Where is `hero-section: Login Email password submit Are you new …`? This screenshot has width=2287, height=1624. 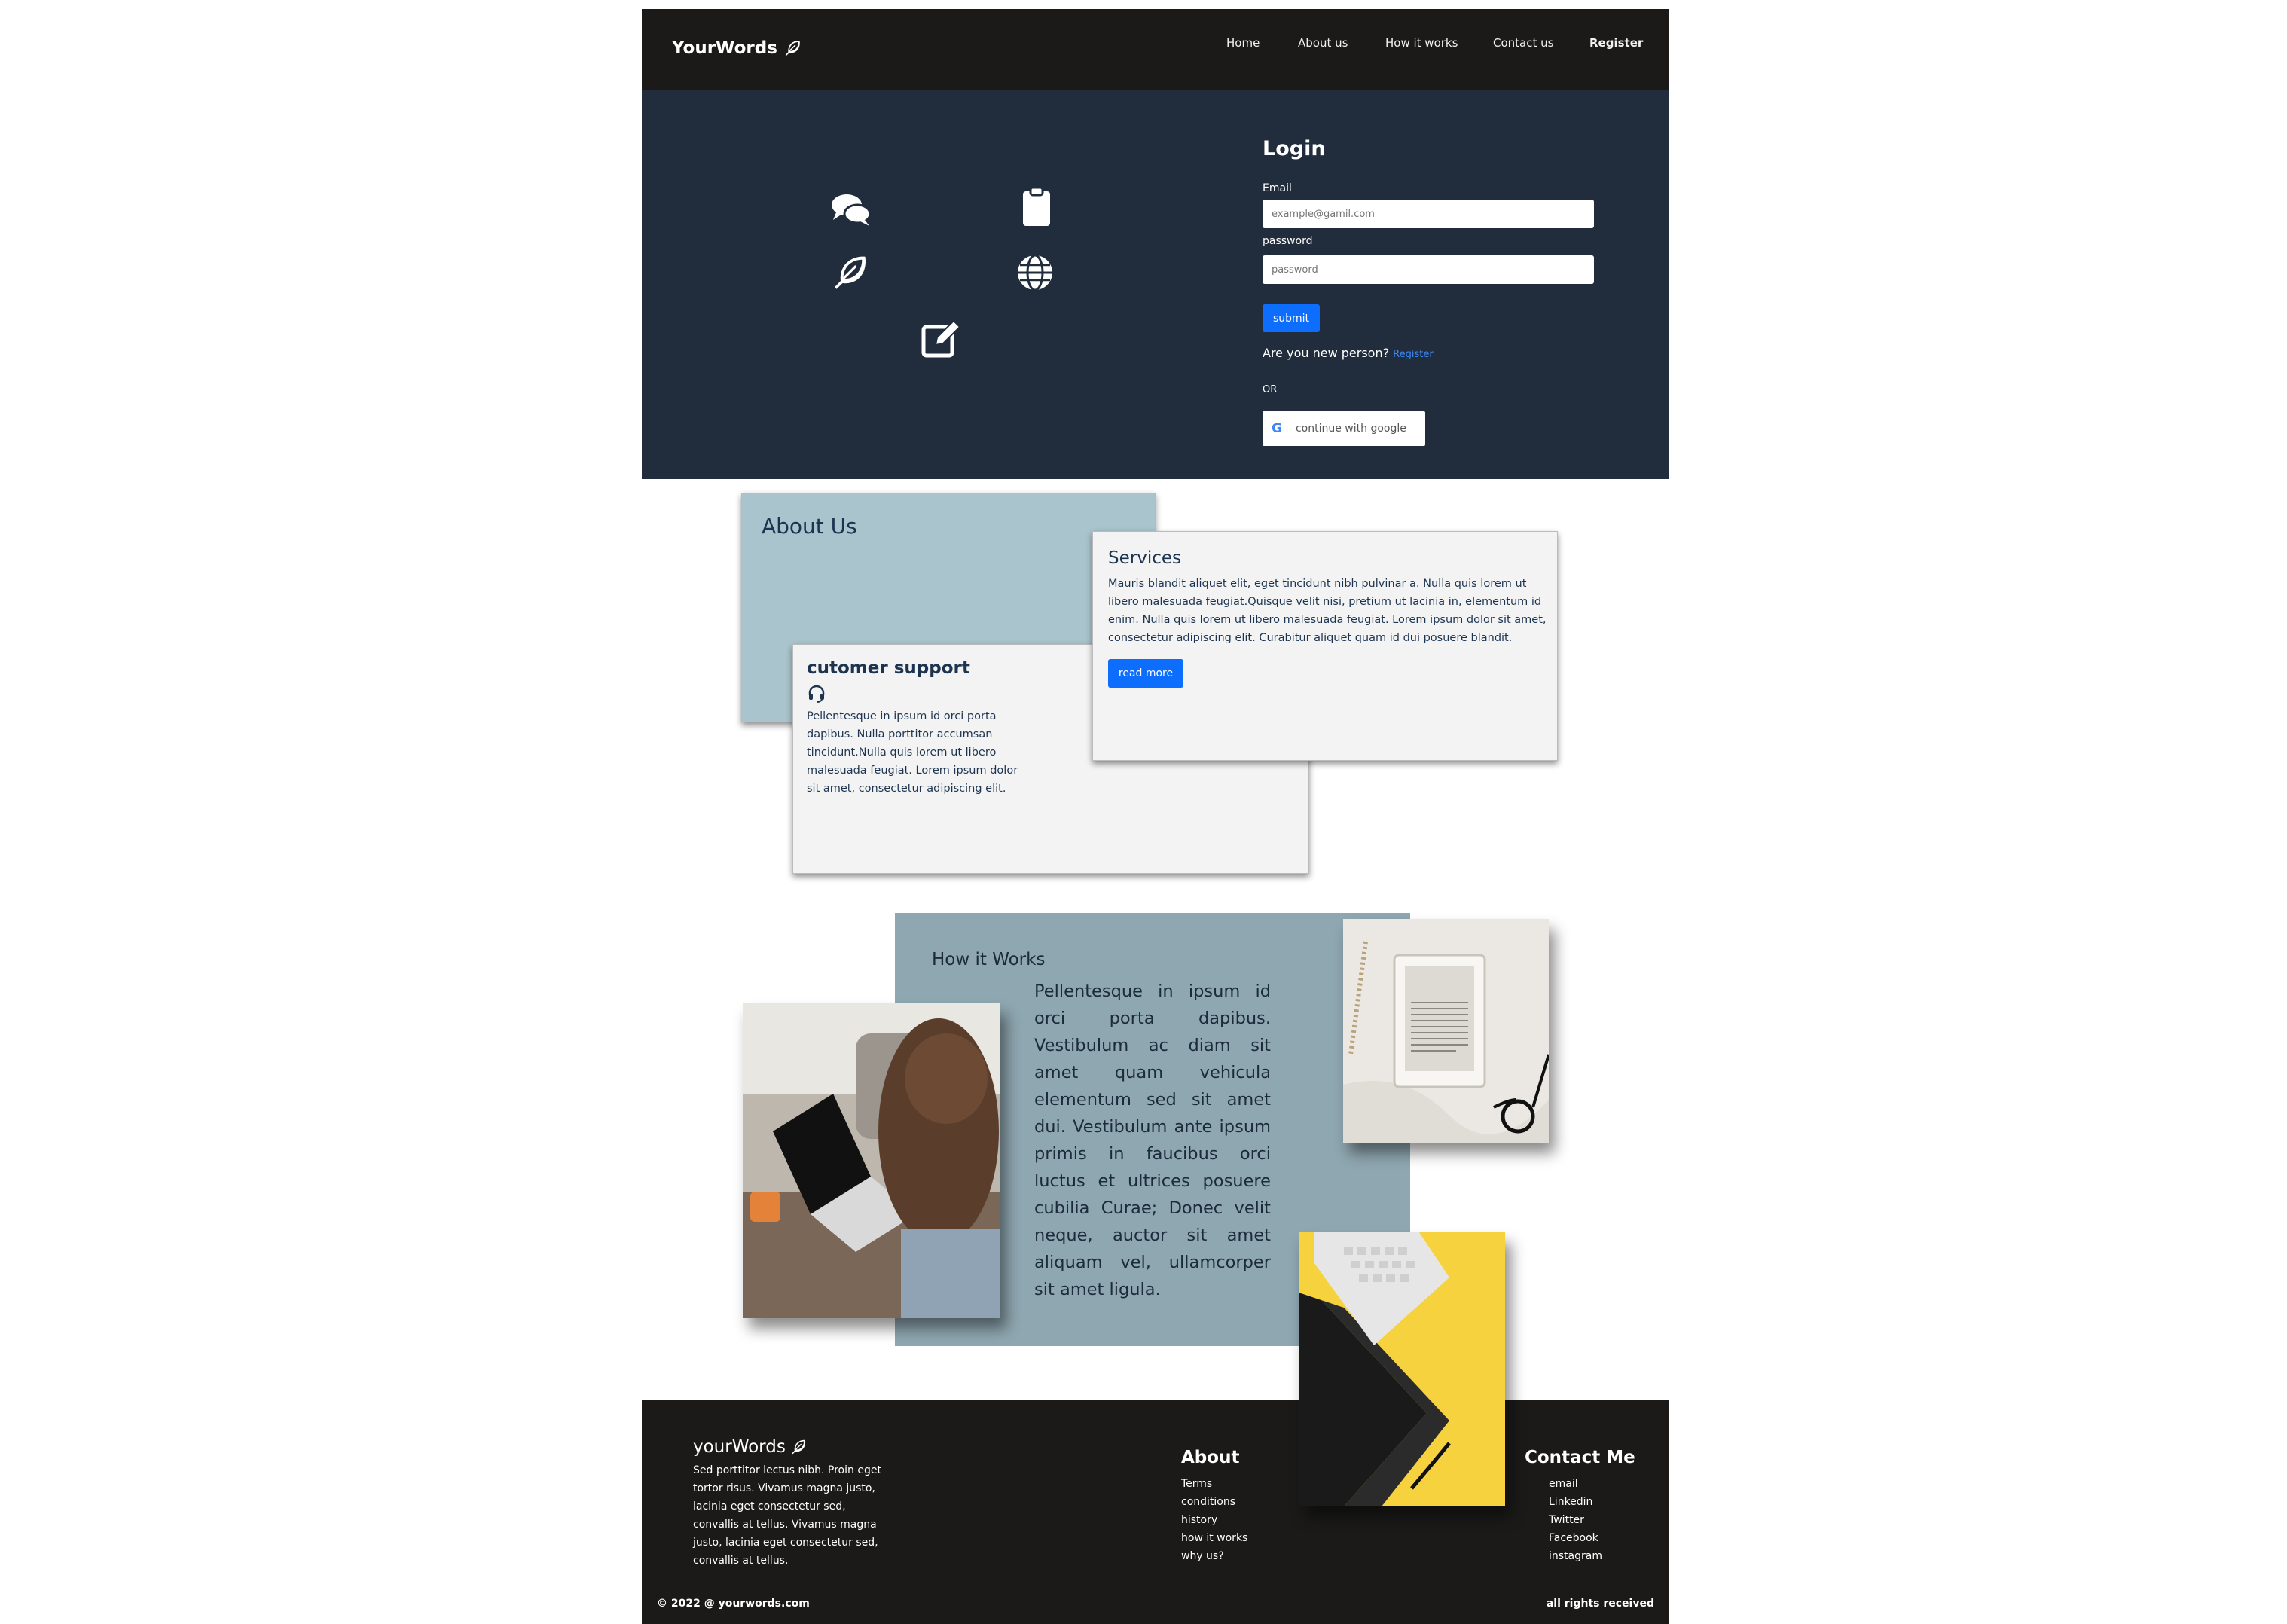
hero-section: Login Email password submit Are you new … is located at coordinates (1155, 285).